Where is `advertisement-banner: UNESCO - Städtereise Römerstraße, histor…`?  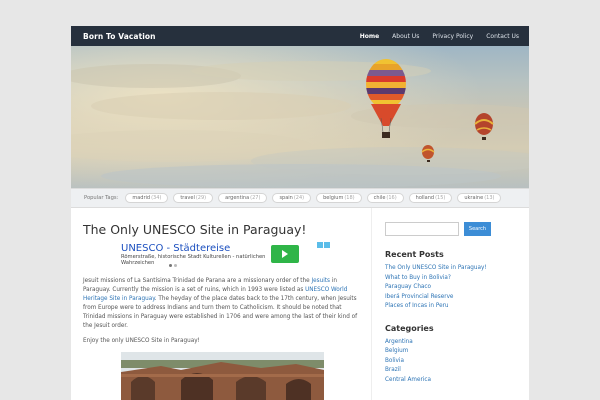 advertisement-banner: UNESCO - Städtereise Römerstraße, histor… is located at coordinates (225, 254).